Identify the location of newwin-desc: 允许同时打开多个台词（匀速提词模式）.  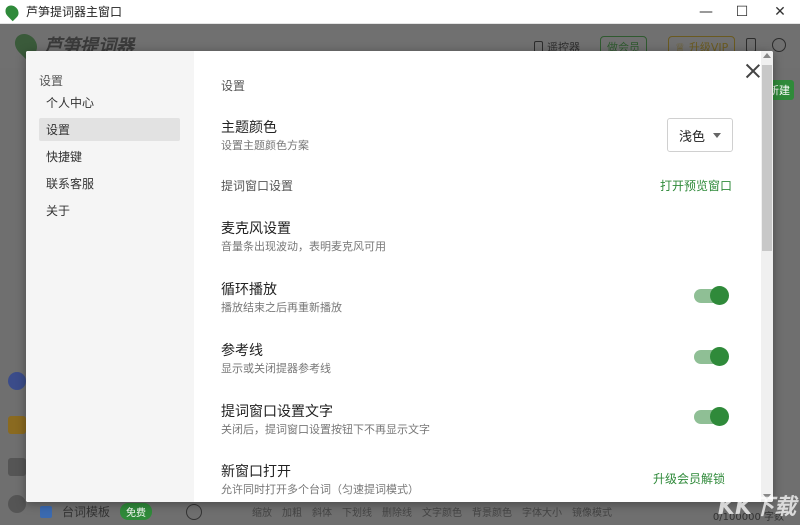
(320, 489).